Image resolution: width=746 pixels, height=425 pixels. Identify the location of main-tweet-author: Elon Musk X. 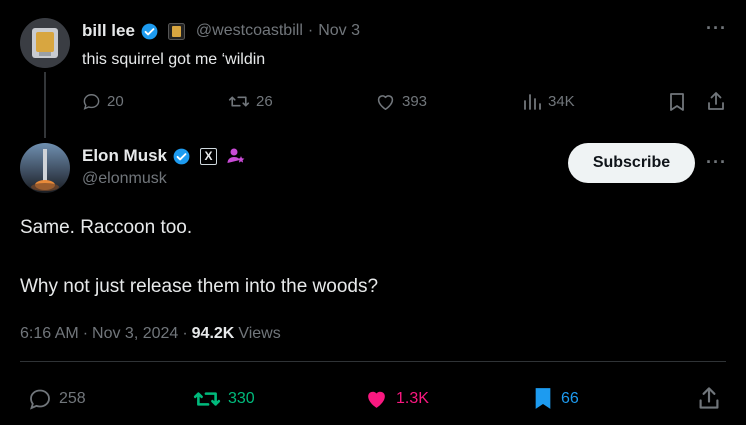
(164, 156).